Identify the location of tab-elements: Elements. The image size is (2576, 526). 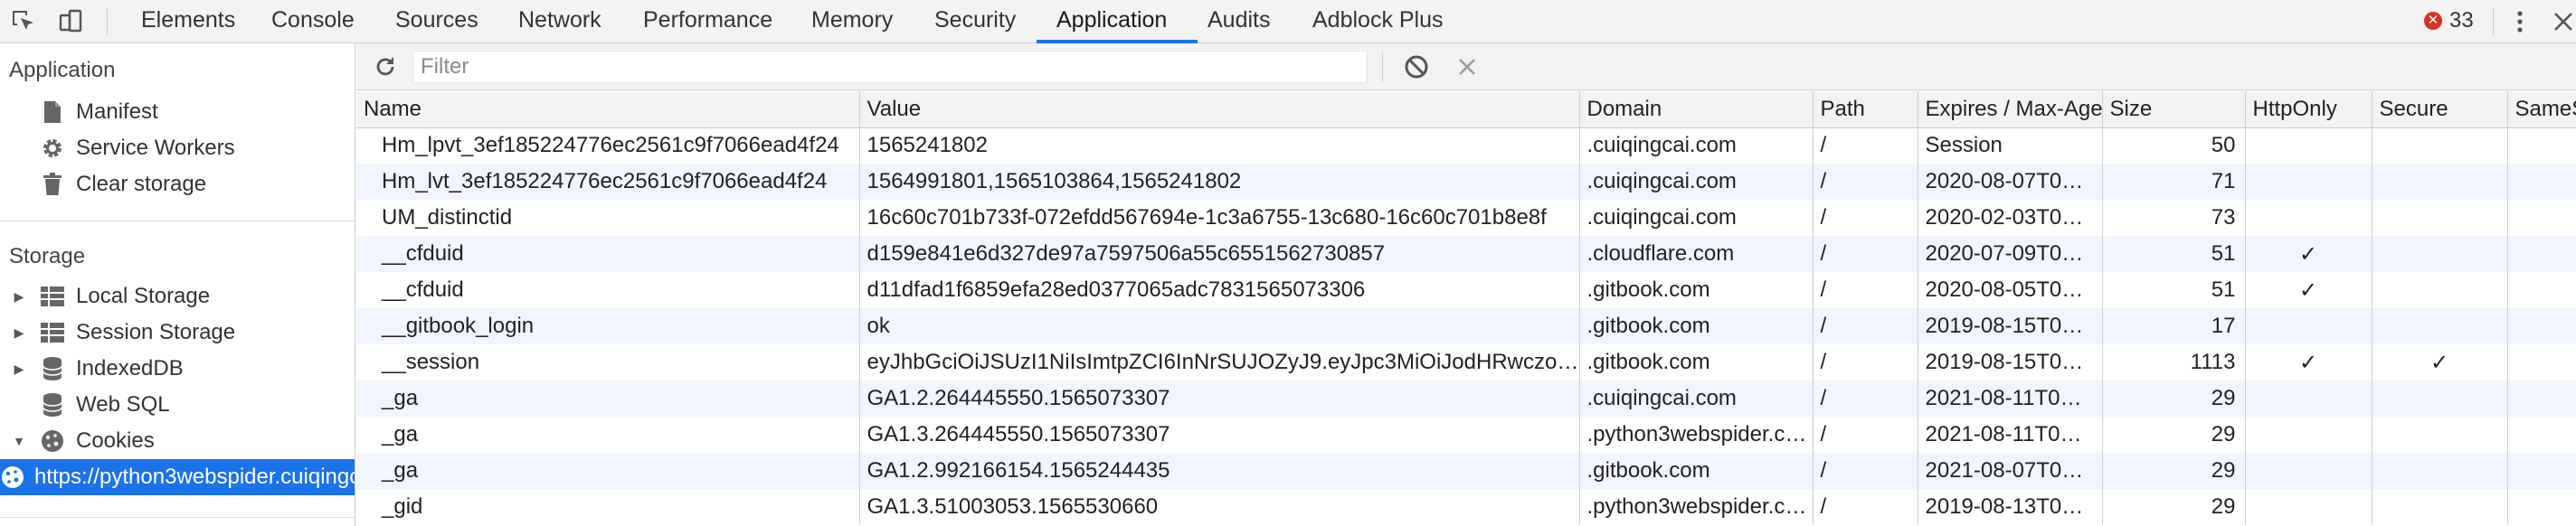
(188, 22).